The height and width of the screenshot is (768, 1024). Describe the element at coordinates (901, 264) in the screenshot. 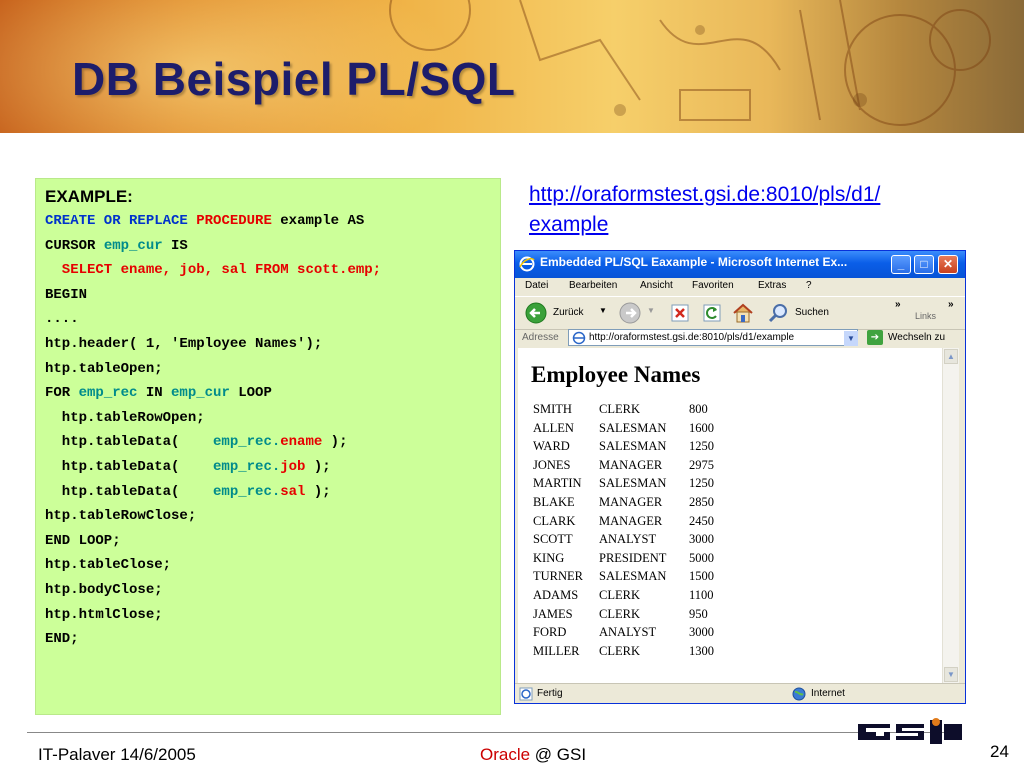

I see `minimize-button: _` at that location.